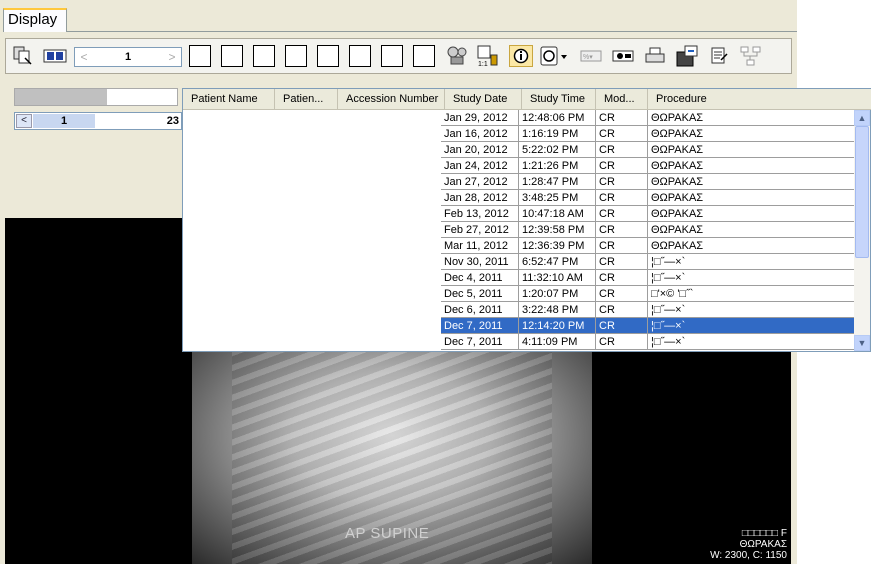  I want to click on study-row: Jan 27, 2012 1:28:47 PM CR ΘΩΡΑΚΑΣ, so click(519, 182).